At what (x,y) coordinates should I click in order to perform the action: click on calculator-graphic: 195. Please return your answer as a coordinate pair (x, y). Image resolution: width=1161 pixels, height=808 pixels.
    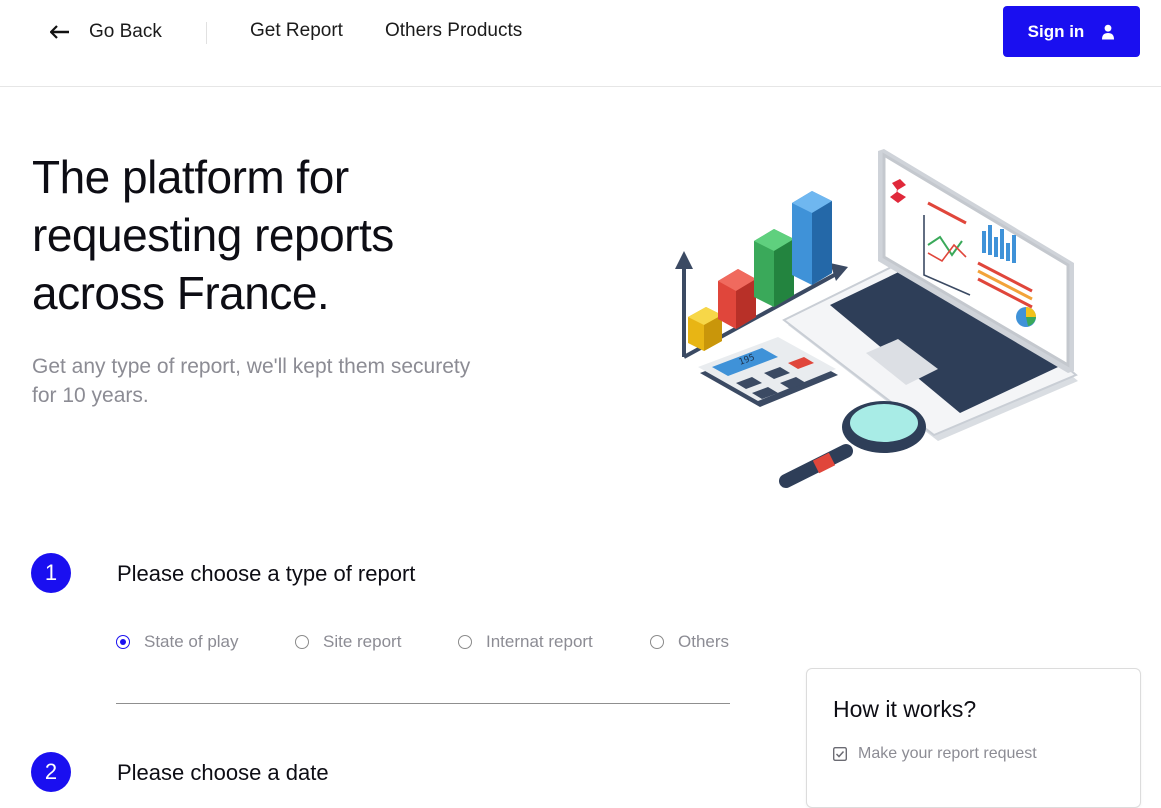
    Looking at the image, I should click on (768, 372).